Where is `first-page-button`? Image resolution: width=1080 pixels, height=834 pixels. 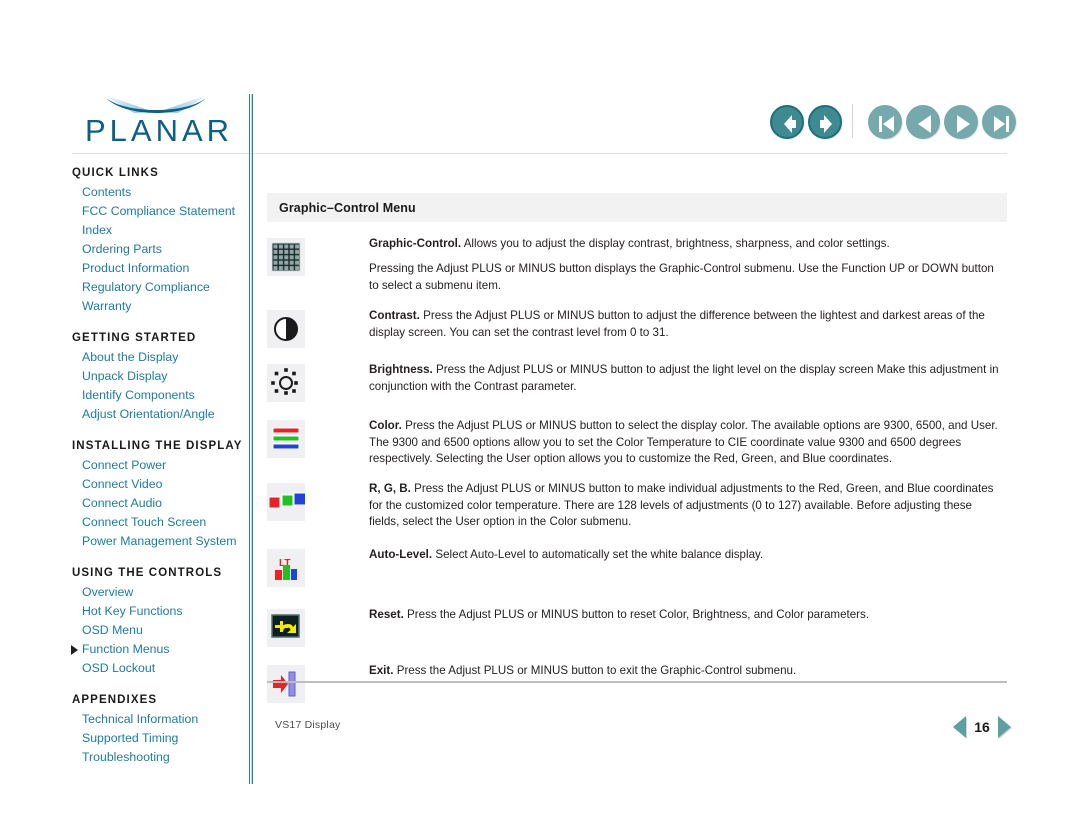
first-page-button is located at coordinates (885, 122).